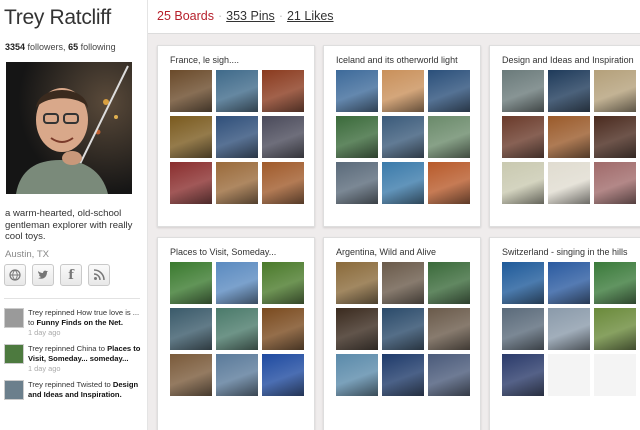 Image resolution: width=640 pixels, height=430 pixels. What do you see at coordinates (99, 275) in the screenshot?
I see `rss-icon` at bounding box center [99, 275].